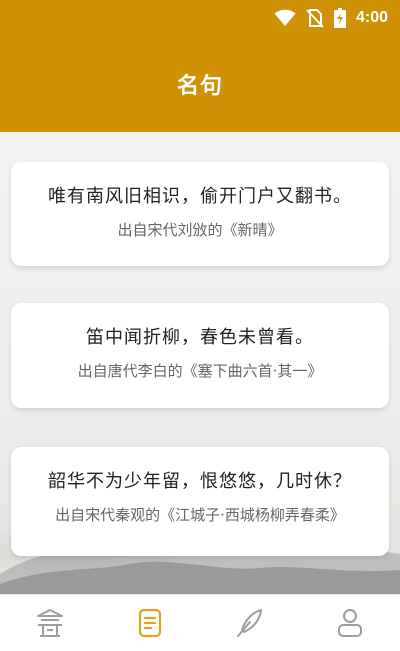  What do you see at coordinates (200, 230) in the screenshot?
I see `quote-source: 出自宋代刘攽的《新晴》` at bounding box center [200, 230].